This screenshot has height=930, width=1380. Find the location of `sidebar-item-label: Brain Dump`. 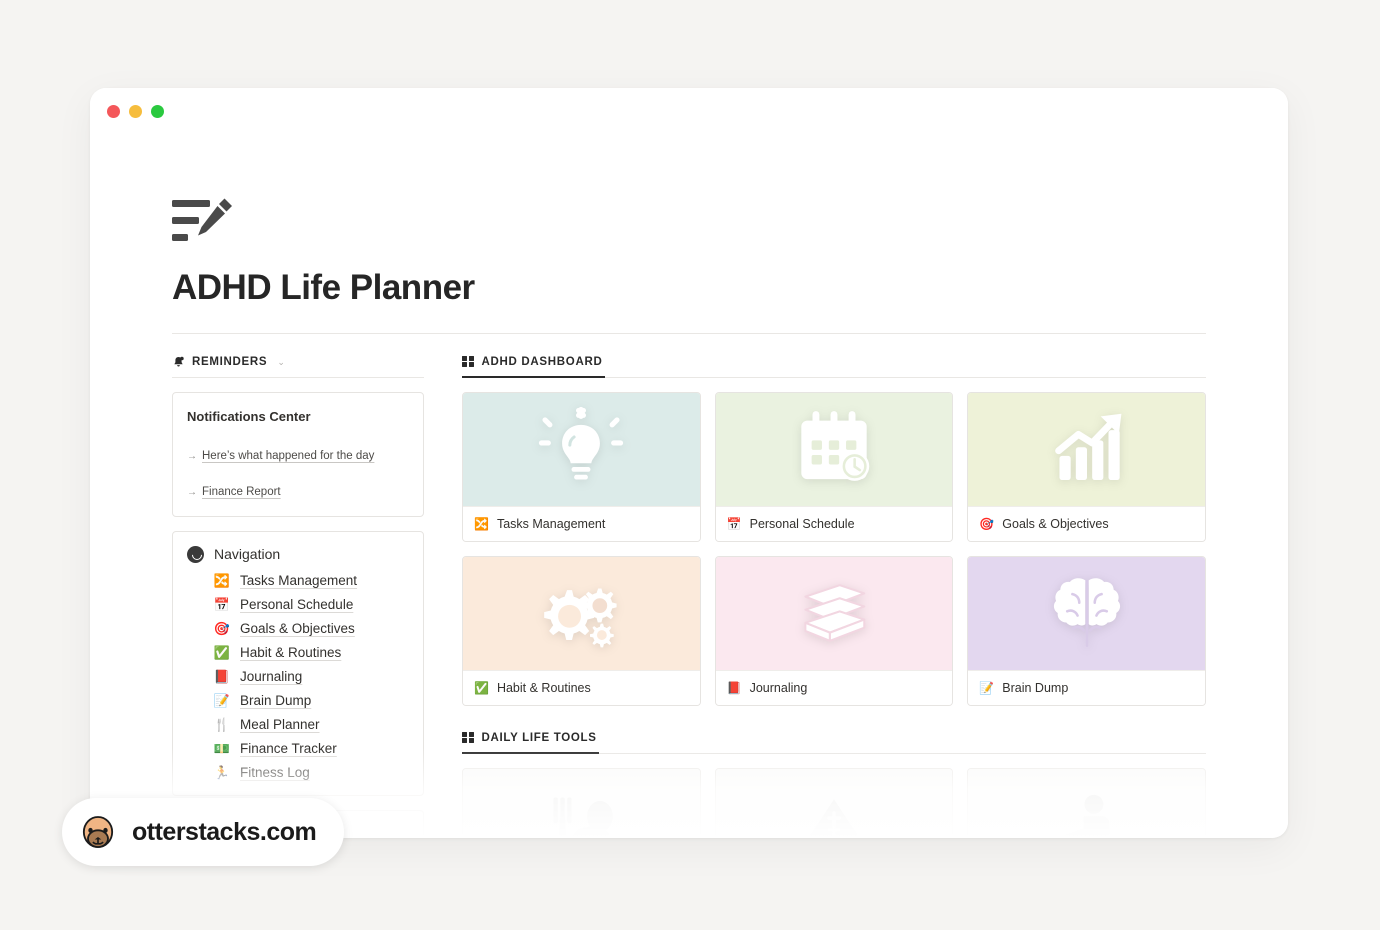

sidebar-item-label: Brain Dump is located at coordinates (276, 700).